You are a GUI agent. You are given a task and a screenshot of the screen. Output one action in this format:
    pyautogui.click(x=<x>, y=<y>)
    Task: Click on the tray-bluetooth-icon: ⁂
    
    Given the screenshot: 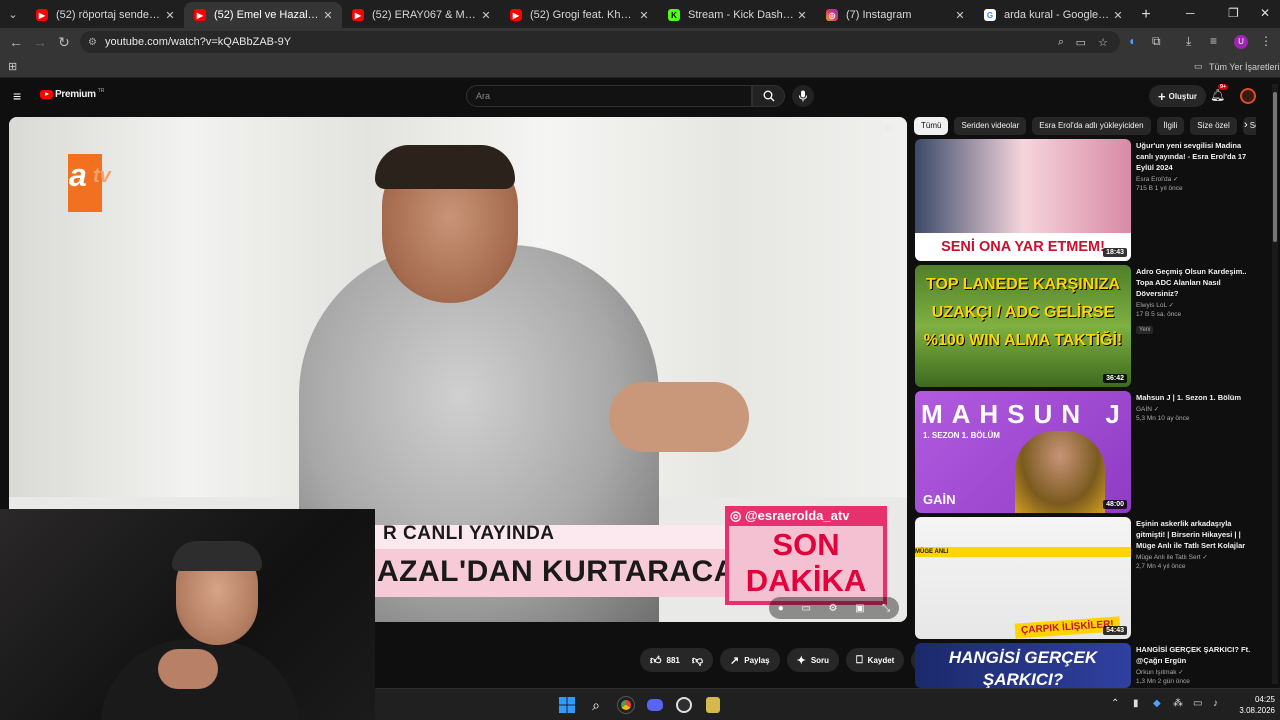 What is the action you would take?
    pyautogui.click(x=1178, y=703)
    